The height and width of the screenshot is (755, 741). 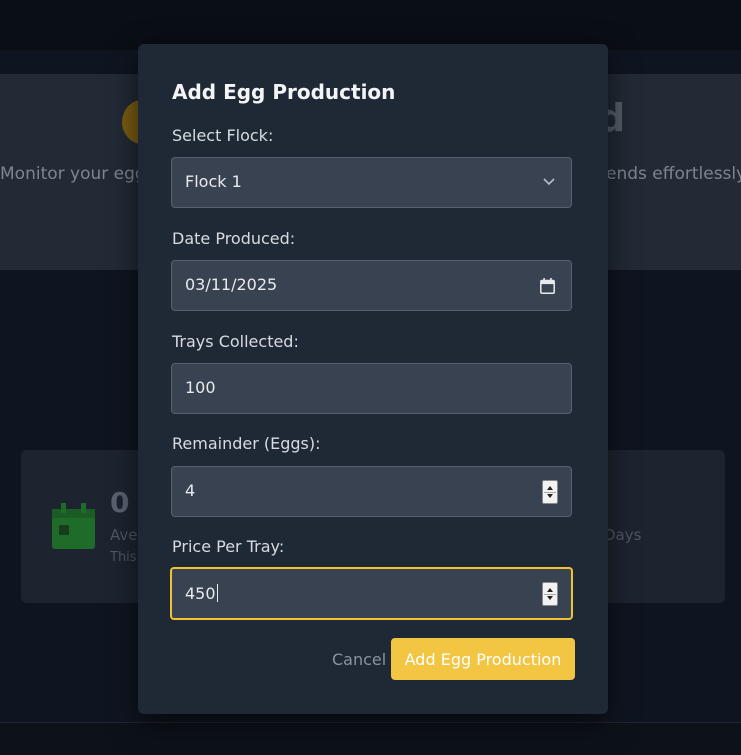 What do you see at coordinates (370, 25) in the screenshot?
I see `top-nav-bar` at bounding box center [370, 25].